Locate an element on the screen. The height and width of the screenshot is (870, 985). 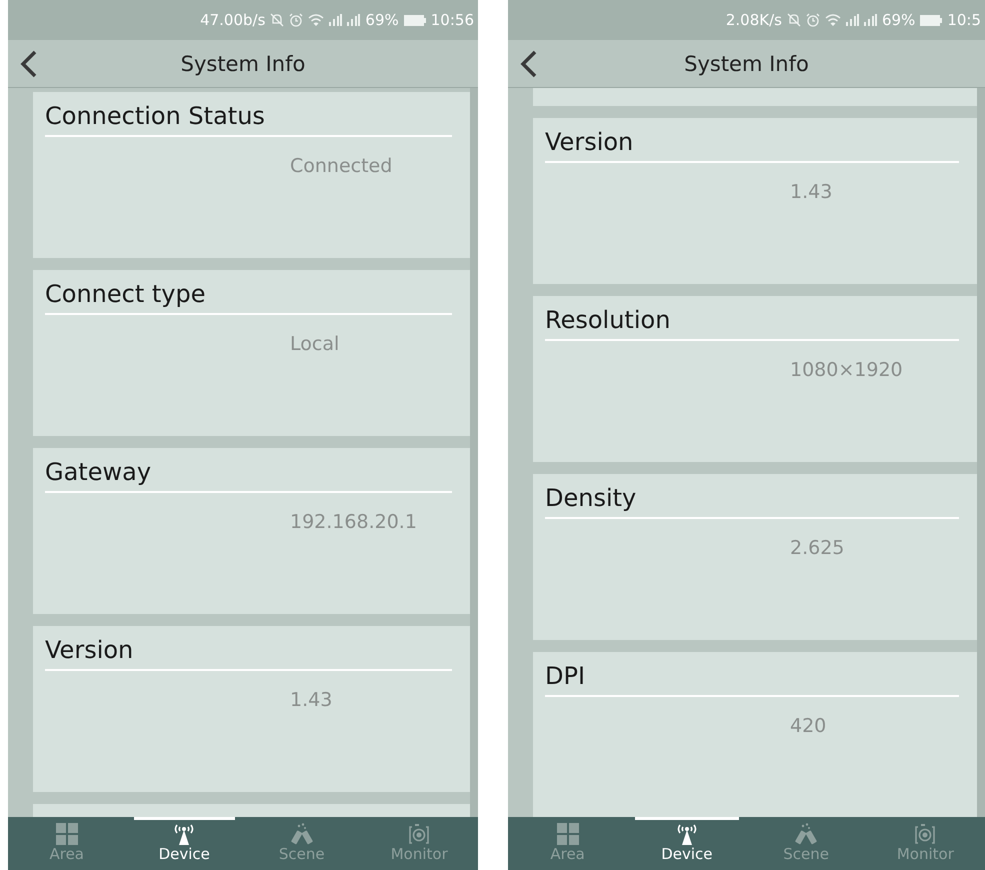
info-label: DPI is located at coordinates (752, 679).